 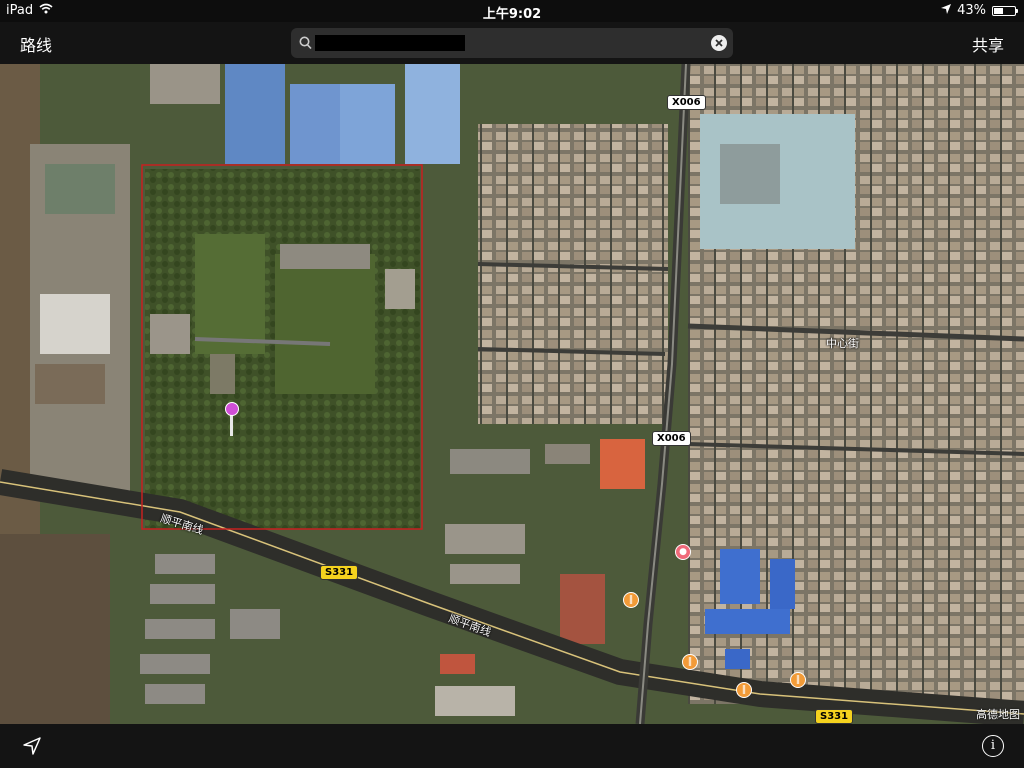 I want to click on clear-icon, so click(x=719, y=43).